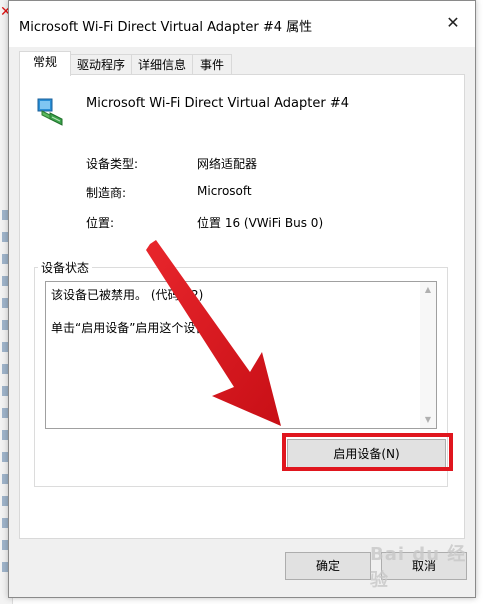 The image size is (483, 604). I want to click on network-adapter-icon, so click(50, 112).